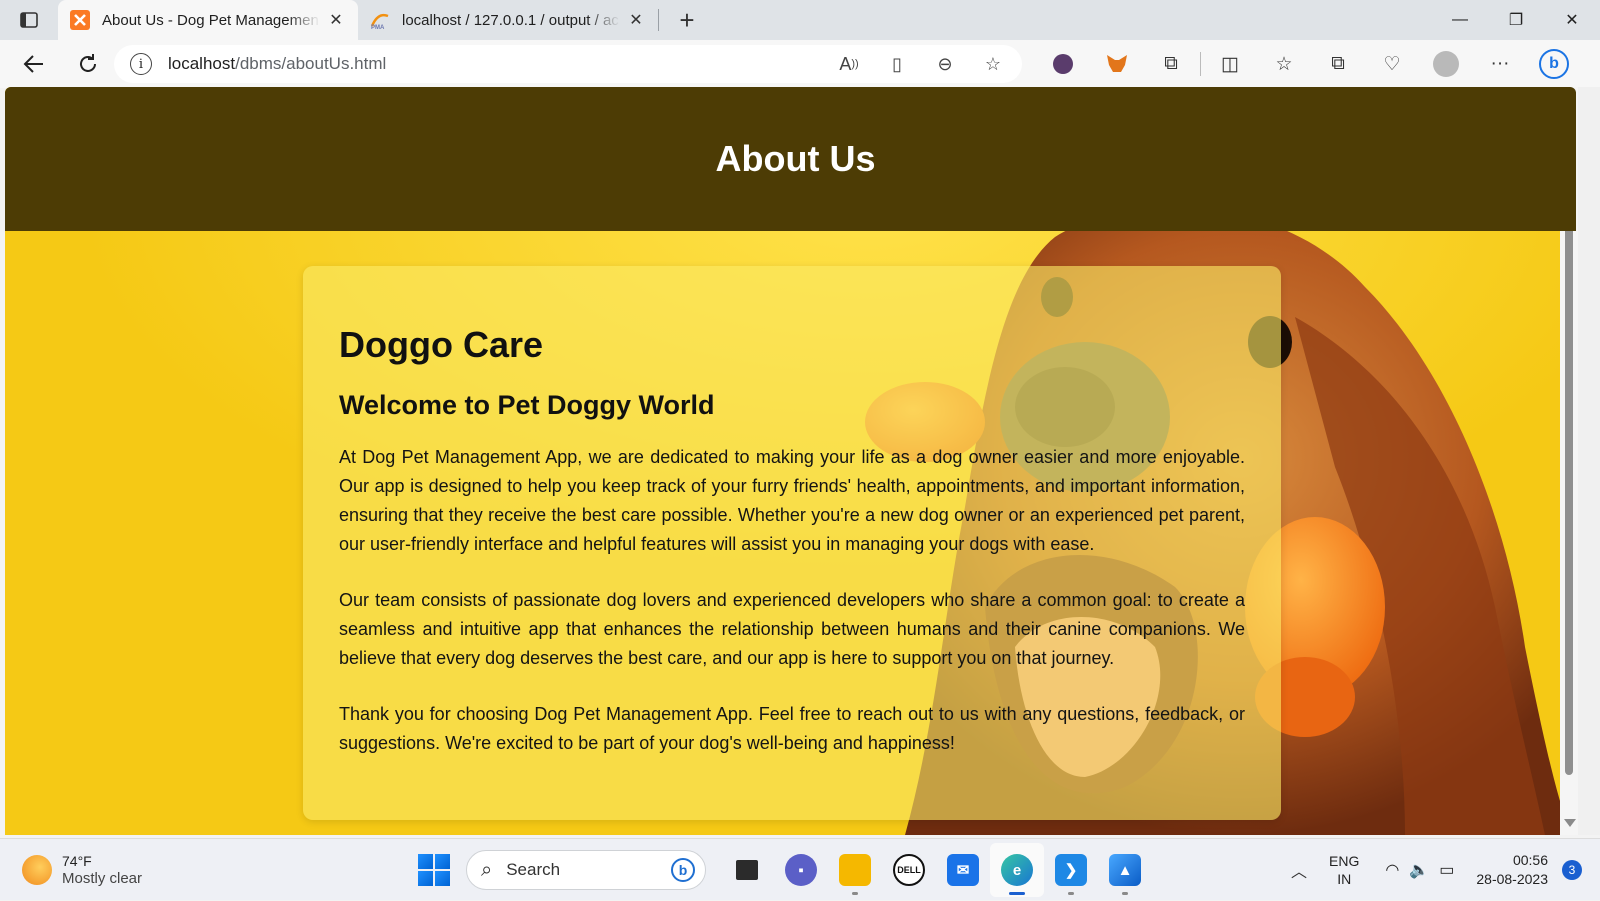 Image resolution: width=1600 pixels, height=901 pixels. I want to click on battery-icon: ▭, so click(1447, 870).